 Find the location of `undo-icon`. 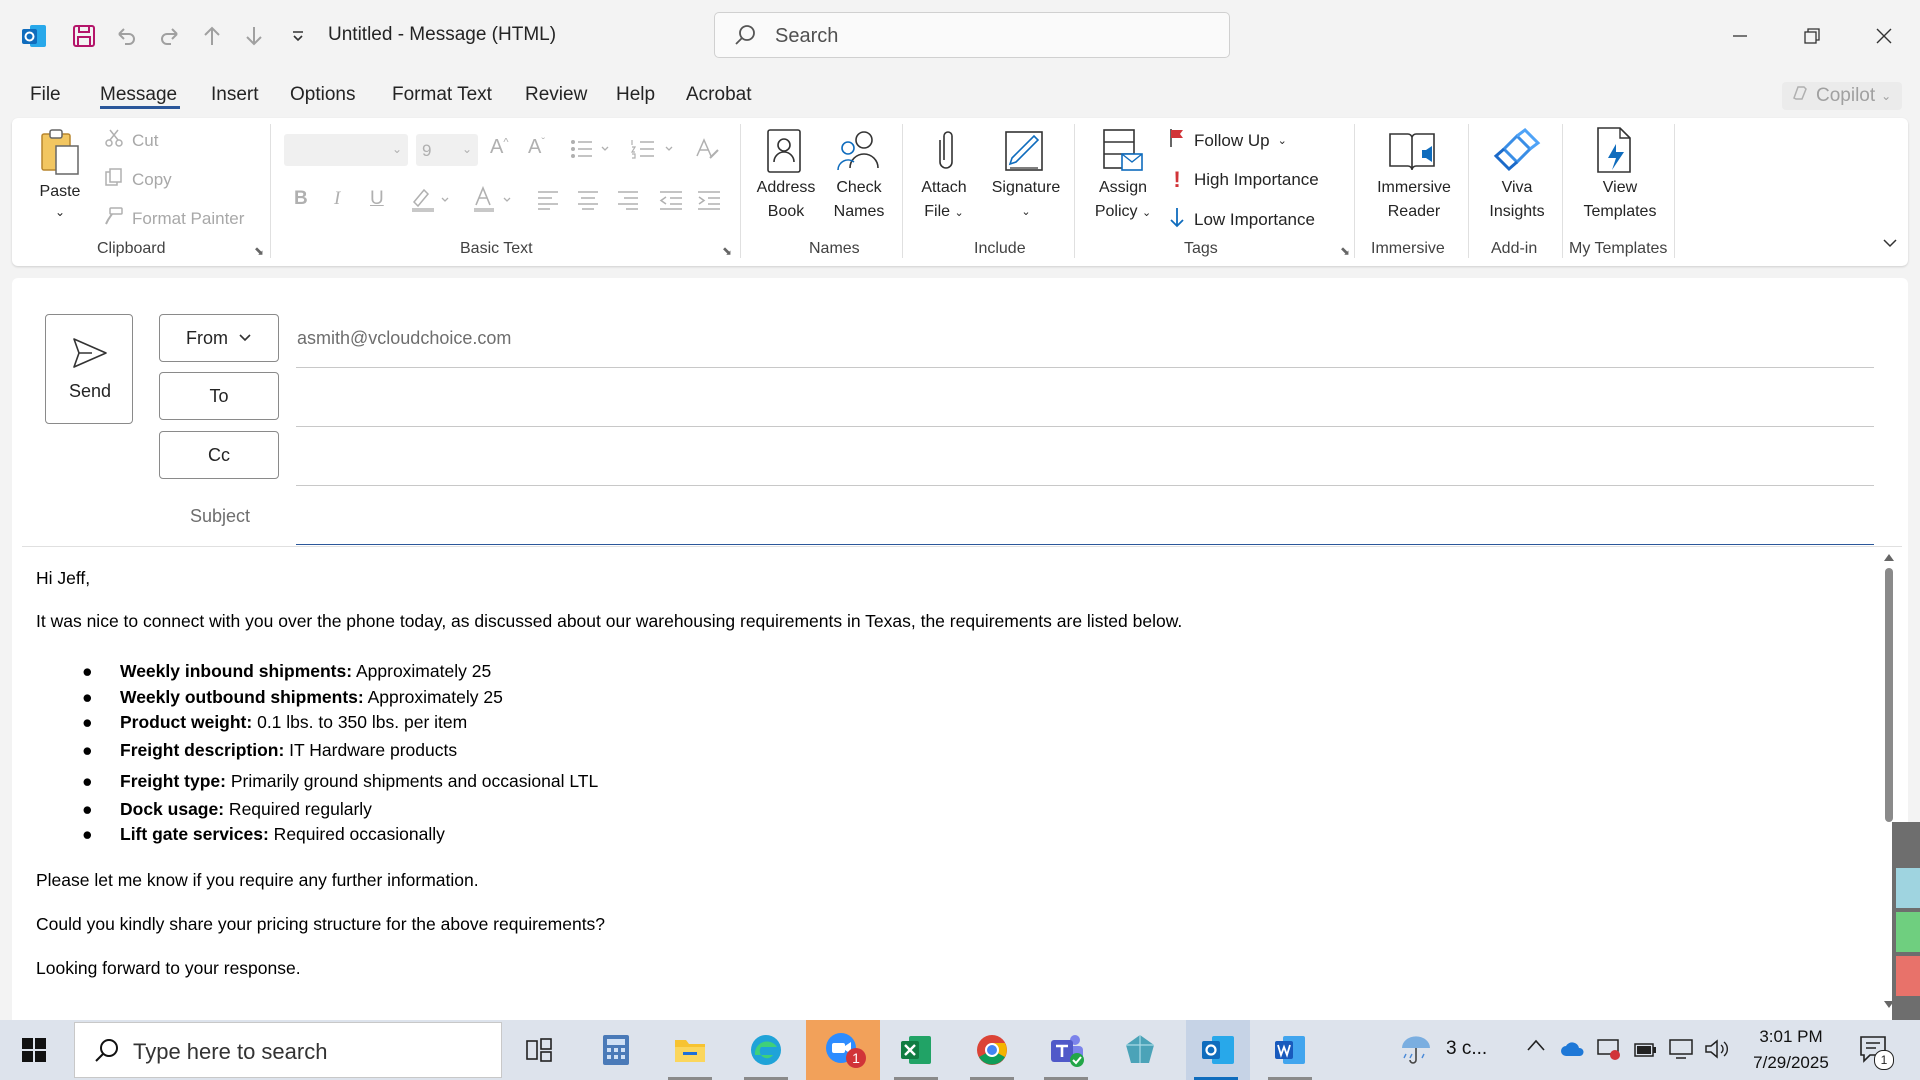

undo-icon is located at coordinates (126, 36).